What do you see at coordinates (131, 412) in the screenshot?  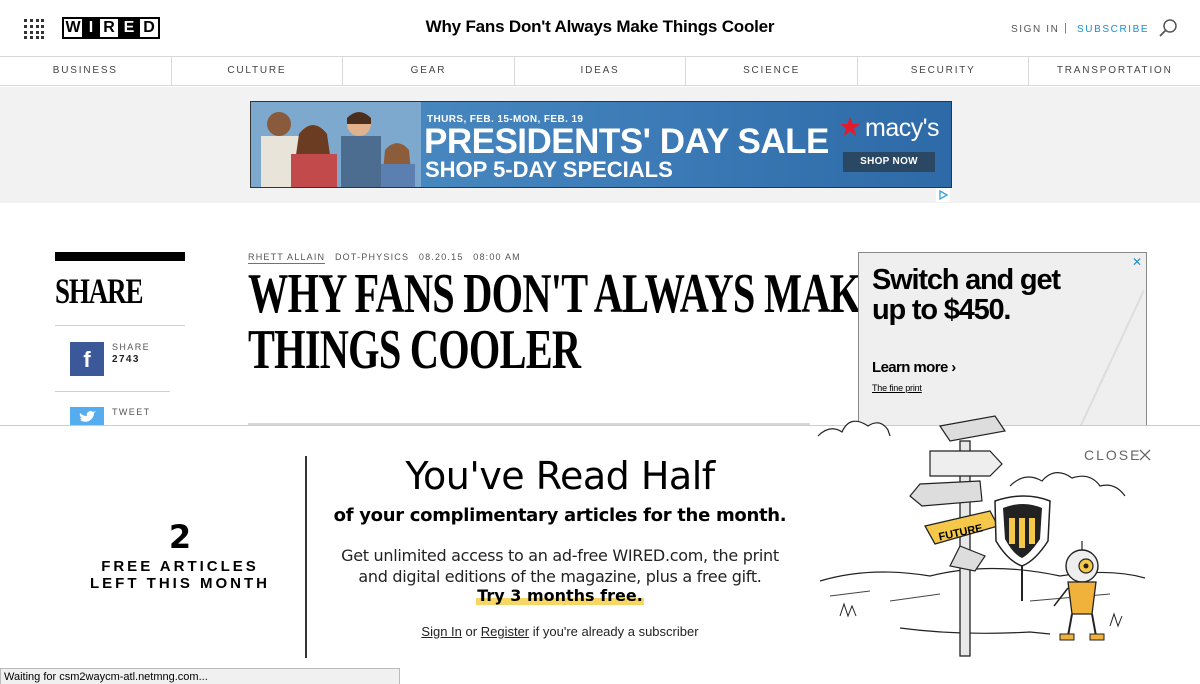 I see `tweet-label: TWEET` at bounding box center [131, 412].